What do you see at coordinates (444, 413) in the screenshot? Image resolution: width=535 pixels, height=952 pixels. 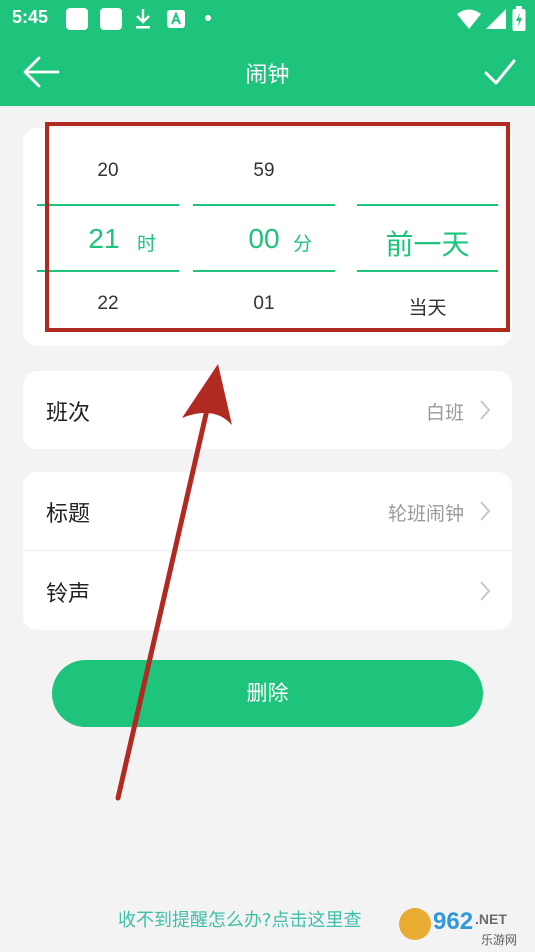 I see `shift-value: 白班` at bounding box center [444, 413].